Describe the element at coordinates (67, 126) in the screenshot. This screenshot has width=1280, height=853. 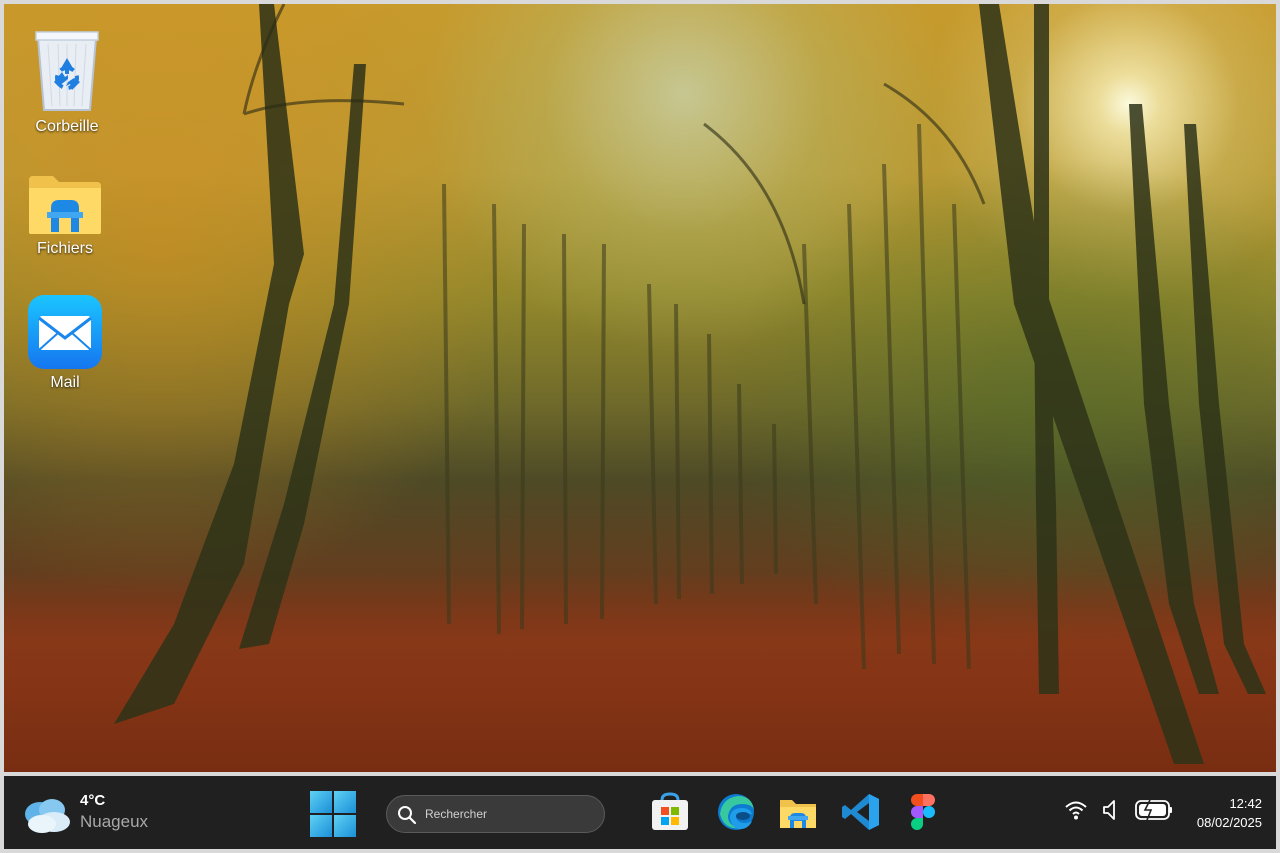
I see `desktop-icon-label: Corbeille` at that location.